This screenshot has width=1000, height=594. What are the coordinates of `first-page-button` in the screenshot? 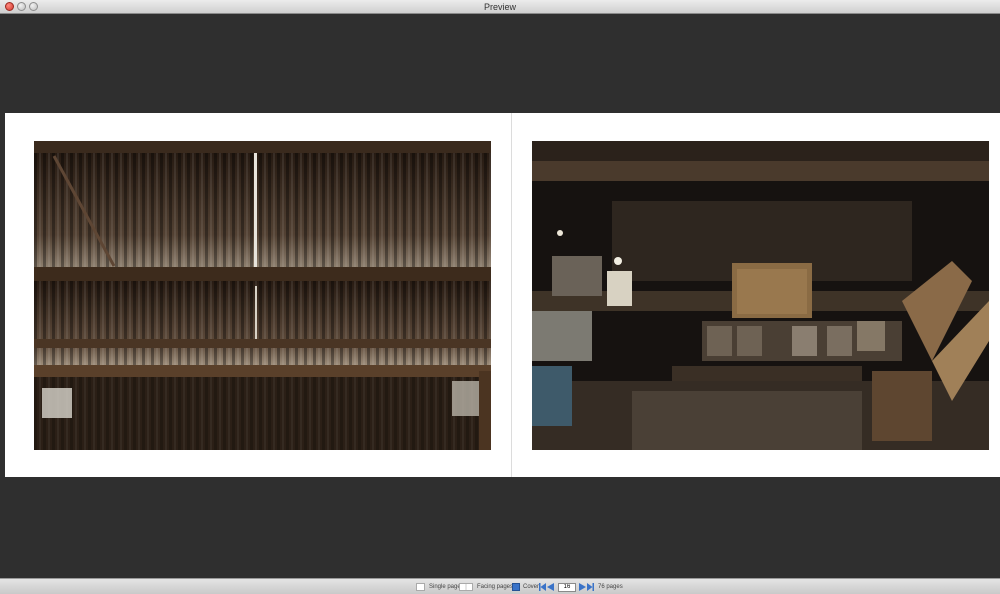 It's located at (542, 587).